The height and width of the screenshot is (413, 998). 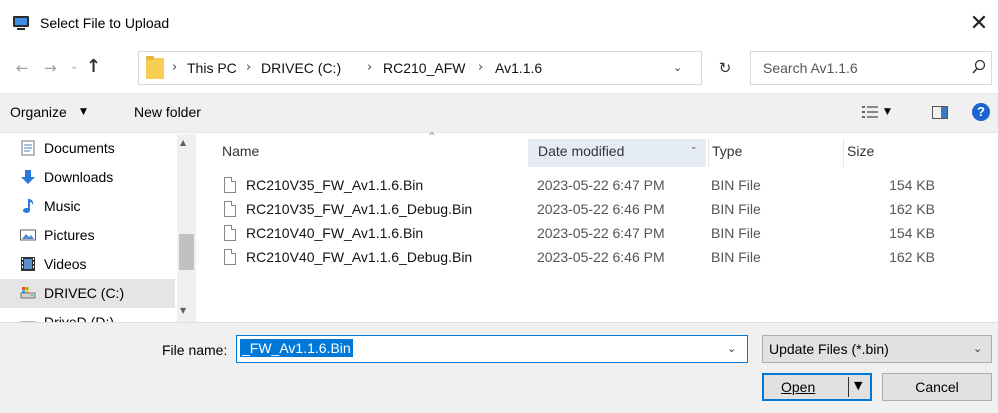 I want to click on sidebar-item-label: Pictures, so click(x=69, y=235).